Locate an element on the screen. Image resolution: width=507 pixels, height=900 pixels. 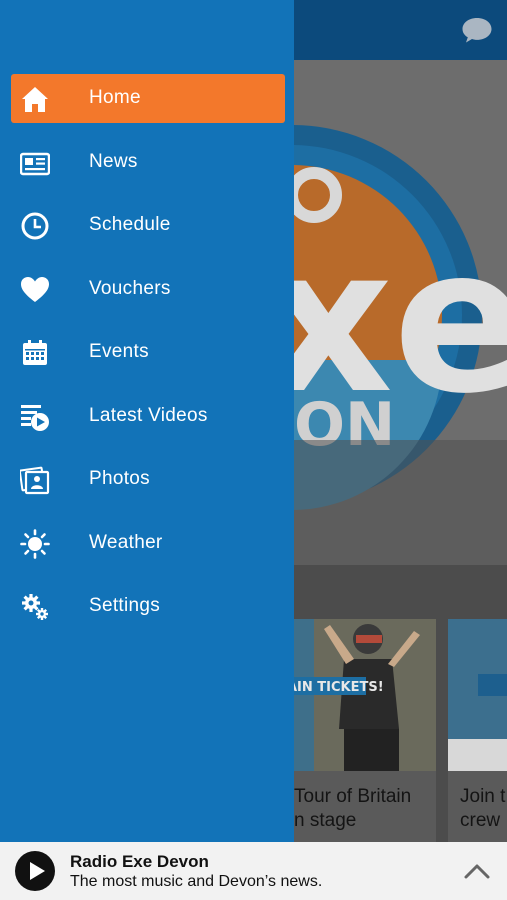
card-illustration is located at coordinates (477, 695).